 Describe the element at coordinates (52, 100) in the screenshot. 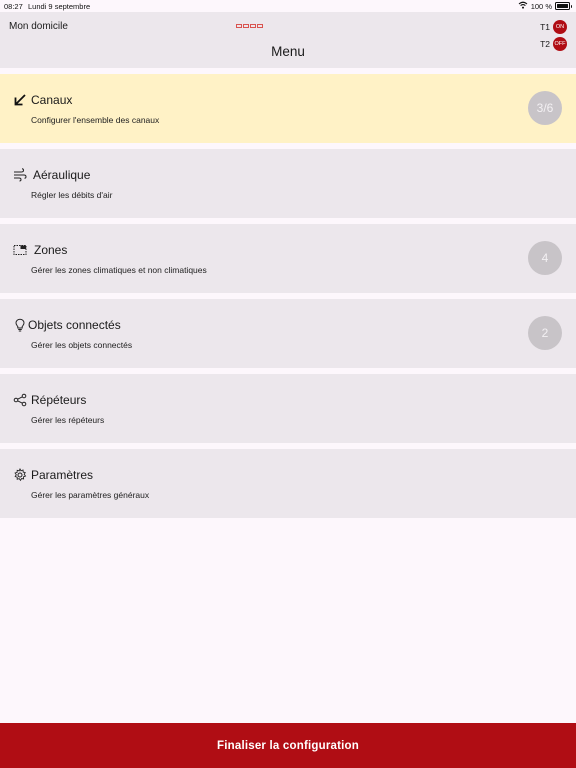

I see `menu-item-title: Canaux` at that location.